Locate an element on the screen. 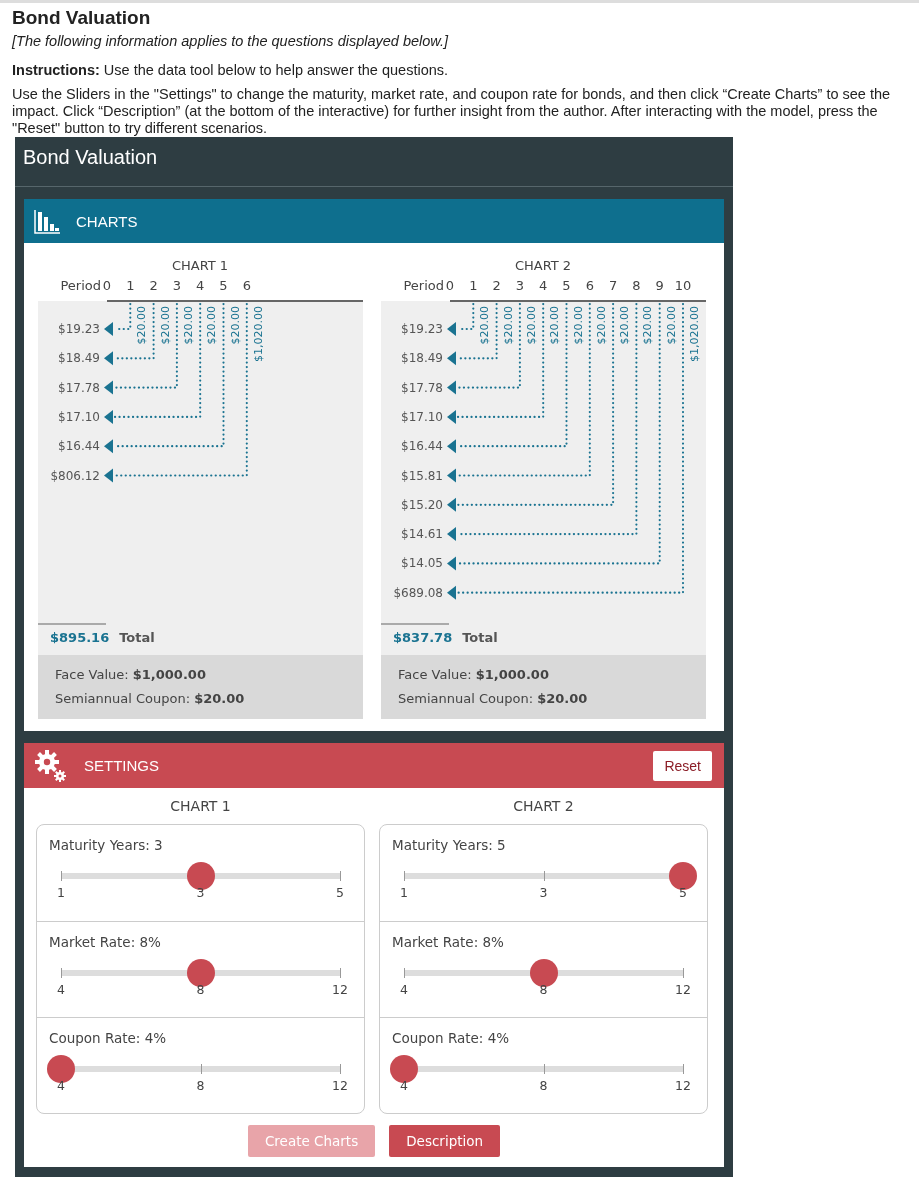 The height and width of the screenshot is (1198, 919). reset-button: Reset is located at coordinates (682, 765).